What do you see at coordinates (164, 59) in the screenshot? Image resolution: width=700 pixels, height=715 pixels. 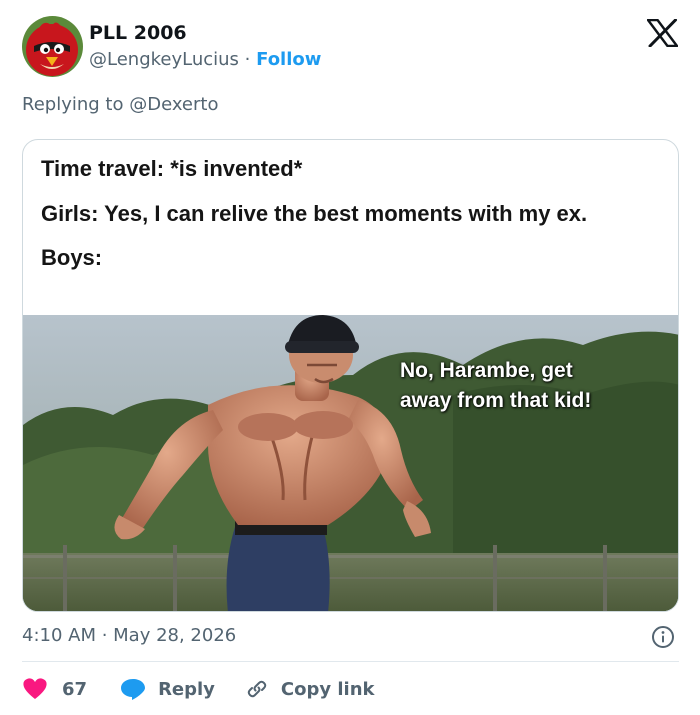 I see `user-handle: @LengkeyLucius` at bounding box center [164, 59].